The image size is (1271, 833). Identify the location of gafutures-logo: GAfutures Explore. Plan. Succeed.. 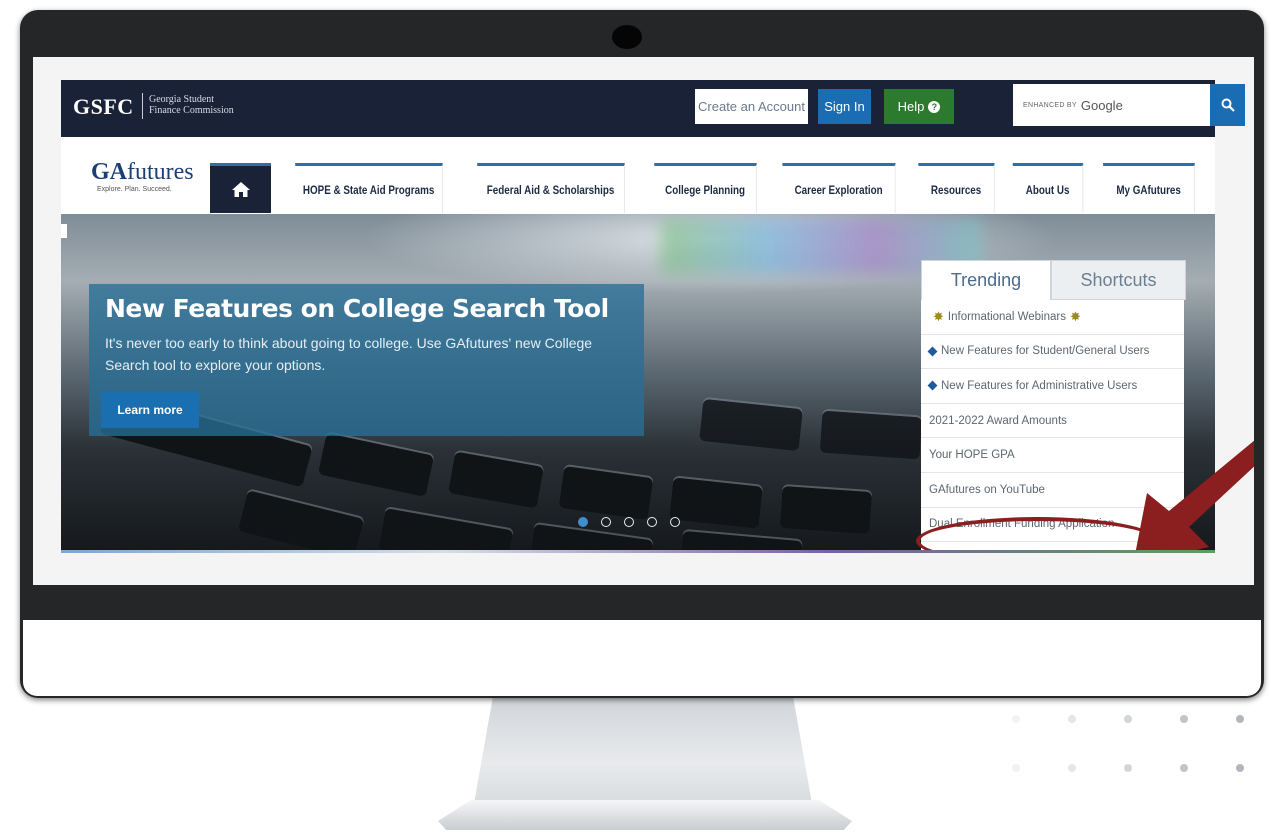
(142, 176).